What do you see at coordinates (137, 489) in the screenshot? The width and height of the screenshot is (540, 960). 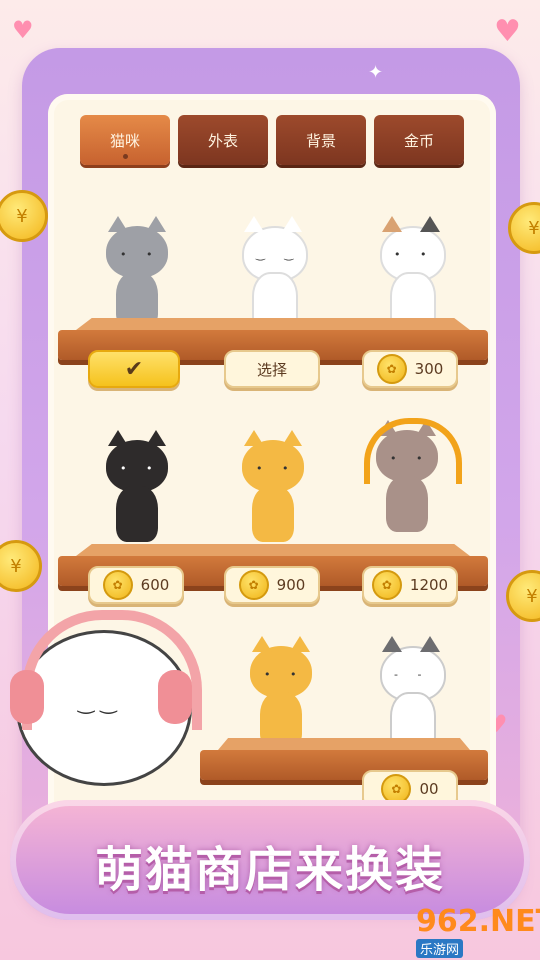 I see `cat-black-white: • •` at bounding box center [137, 489].